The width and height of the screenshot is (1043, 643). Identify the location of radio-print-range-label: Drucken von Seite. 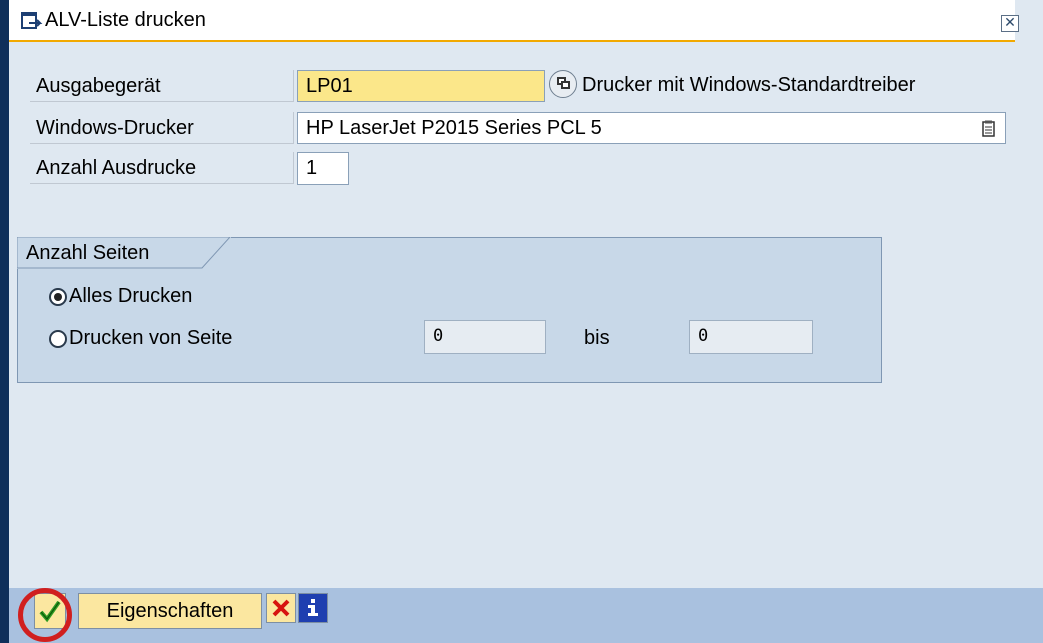
(151, 338).